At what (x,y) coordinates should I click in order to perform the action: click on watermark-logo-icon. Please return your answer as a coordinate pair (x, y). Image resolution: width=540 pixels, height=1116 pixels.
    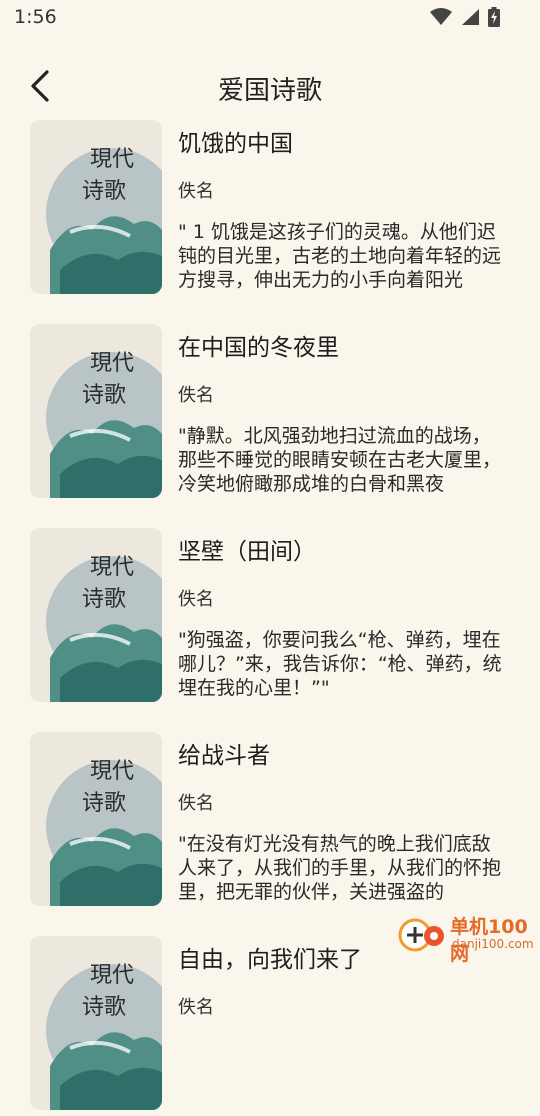
    Looking at the image, I should click on (422, 935).